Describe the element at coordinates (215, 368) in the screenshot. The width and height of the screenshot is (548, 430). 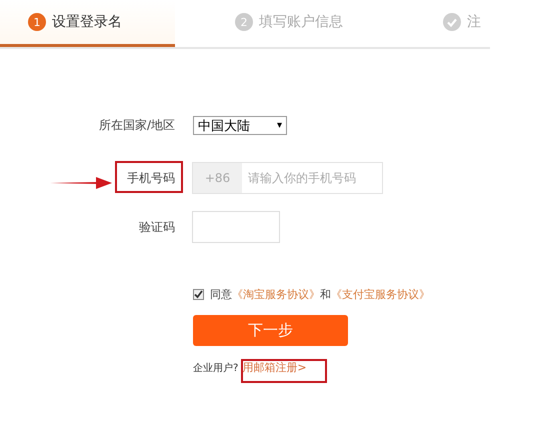
I see `enterprise-text: 企业用户?` at that location.